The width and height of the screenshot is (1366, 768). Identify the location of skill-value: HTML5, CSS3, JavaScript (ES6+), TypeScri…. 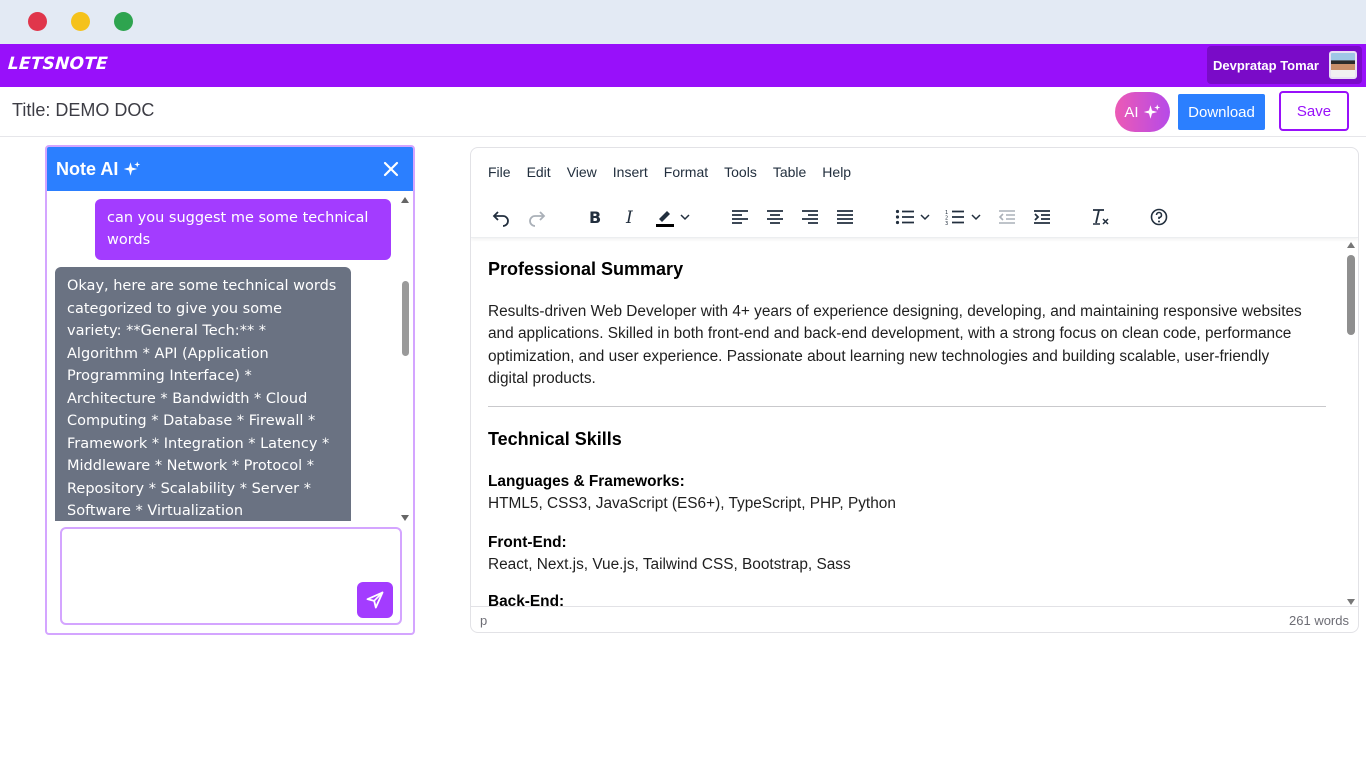
(692, 504).